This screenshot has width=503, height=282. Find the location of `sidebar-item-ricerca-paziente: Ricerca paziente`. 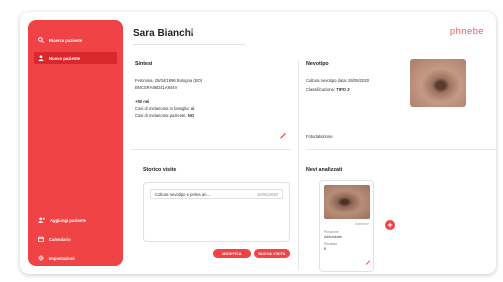

sidebar-item-ricerca-paziente: Ricerca paziente is located at coordinates (75, 40).